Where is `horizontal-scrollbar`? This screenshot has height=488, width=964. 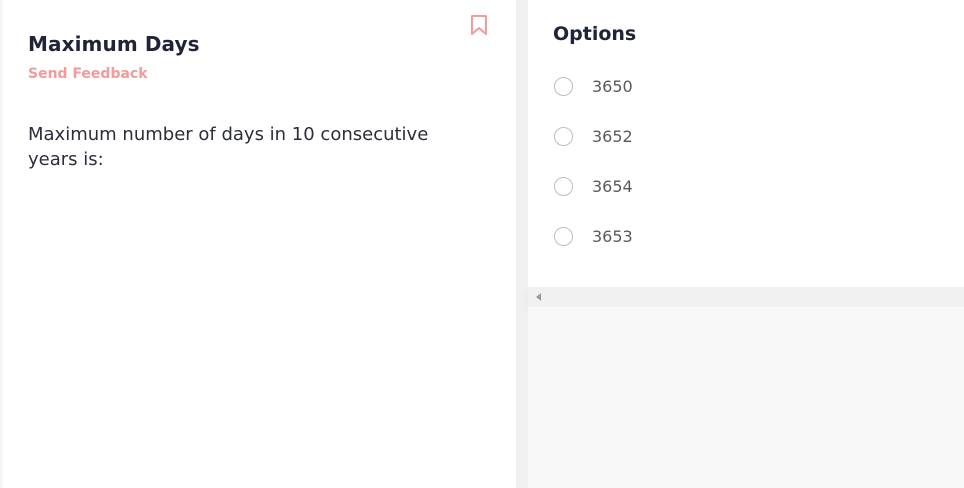 horizontal-scrollbar is located at coordinates (746, 297).